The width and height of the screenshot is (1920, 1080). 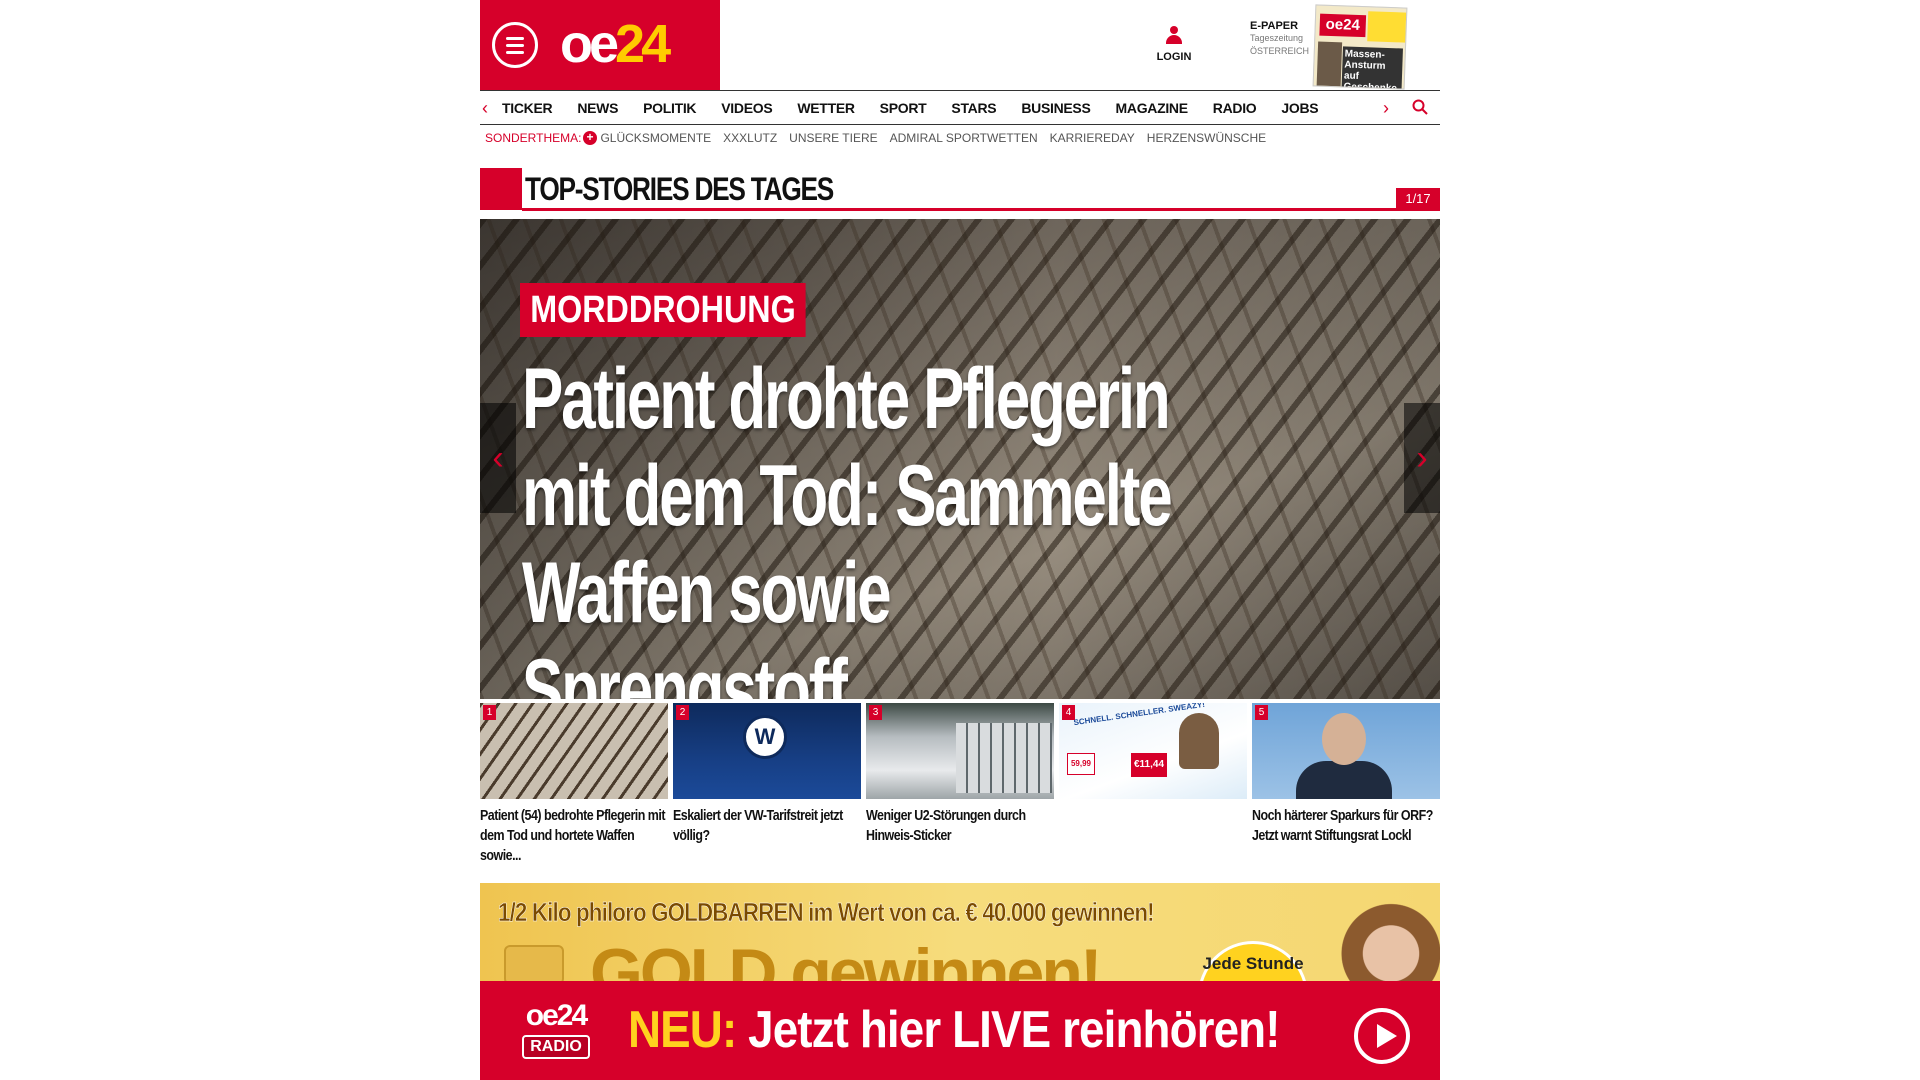 I want to click on user-icon, so click(x=1174, y=36).